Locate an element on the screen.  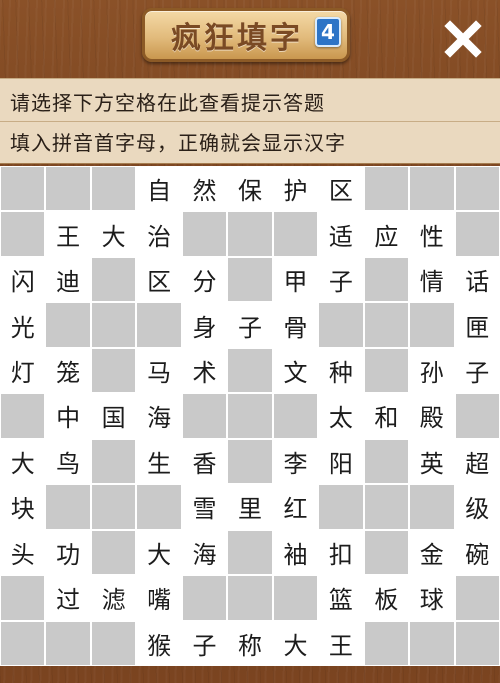
grid-cell-letter: 扣 is located at coordinates (341, 552).